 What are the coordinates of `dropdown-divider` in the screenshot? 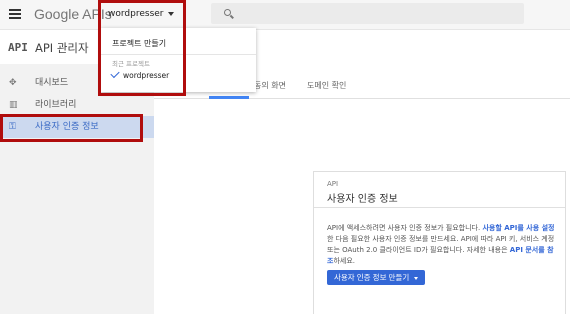 It's located at (178, 54).